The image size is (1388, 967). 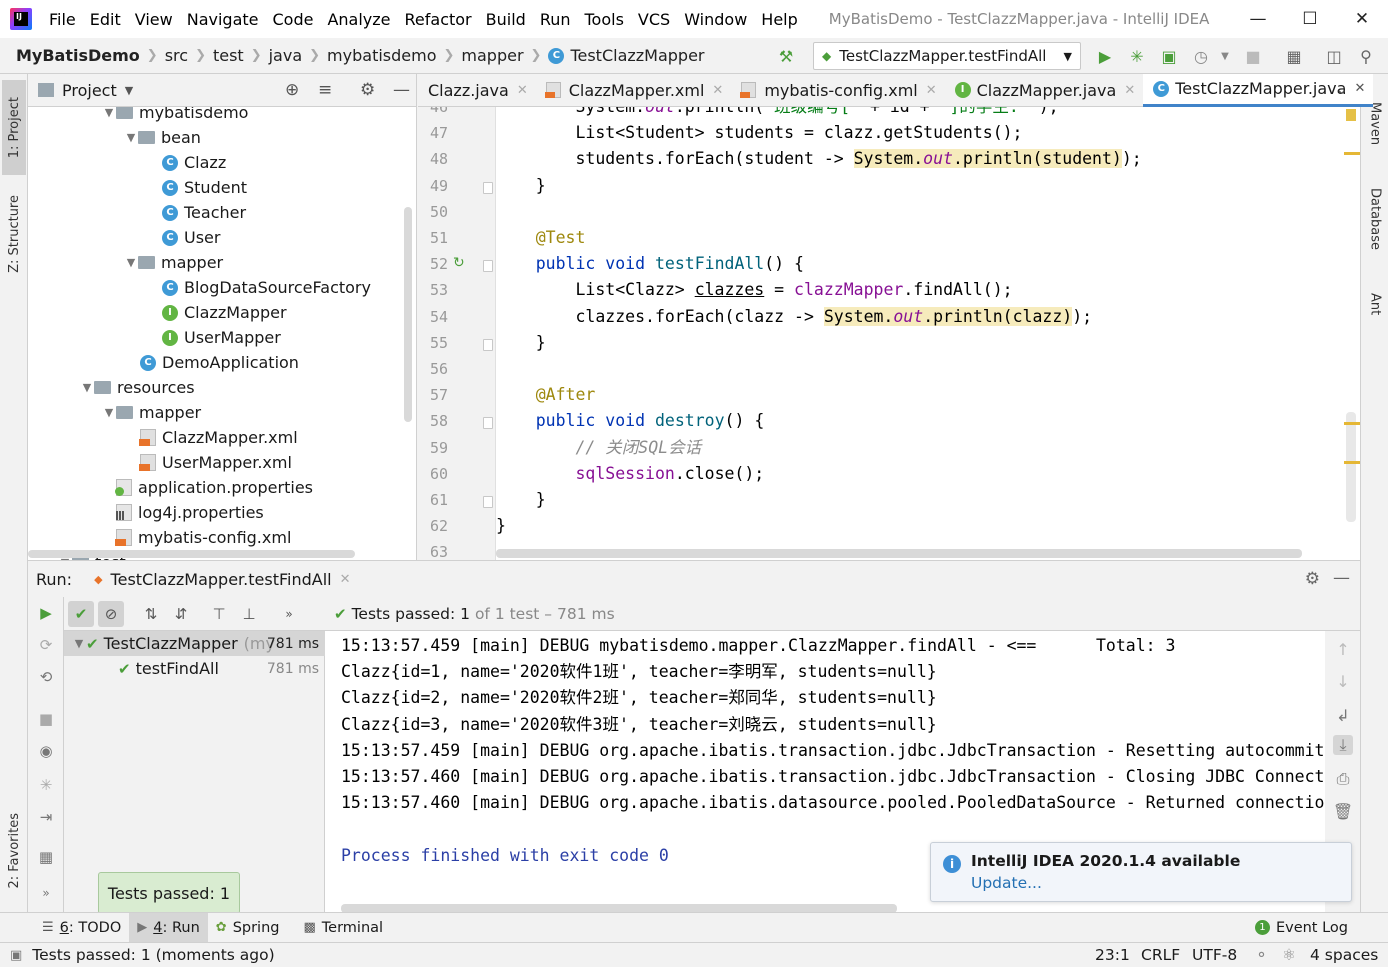 What do you see at coordinates (1334, 56) in the screenshot?
I see `layout-icon: ◫` at bounding box center [1334, 56].